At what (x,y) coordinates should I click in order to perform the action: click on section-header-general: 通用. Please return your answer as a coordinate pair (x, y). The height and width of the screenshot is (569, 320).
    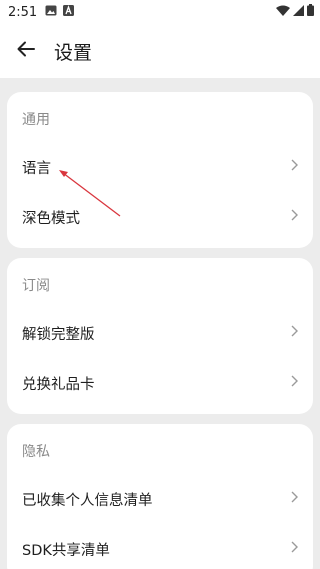
    Looking at the image, I should click on (36, 120).